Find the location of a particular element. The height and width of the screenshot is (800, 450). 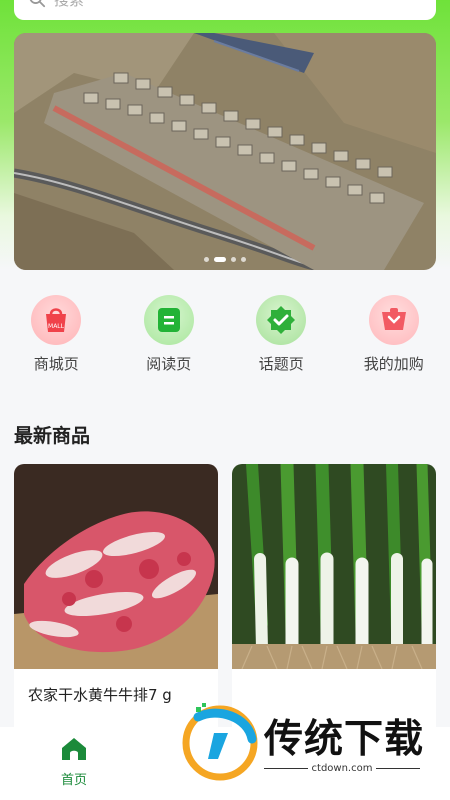

reading-icon is located at coordinates (168, 320).